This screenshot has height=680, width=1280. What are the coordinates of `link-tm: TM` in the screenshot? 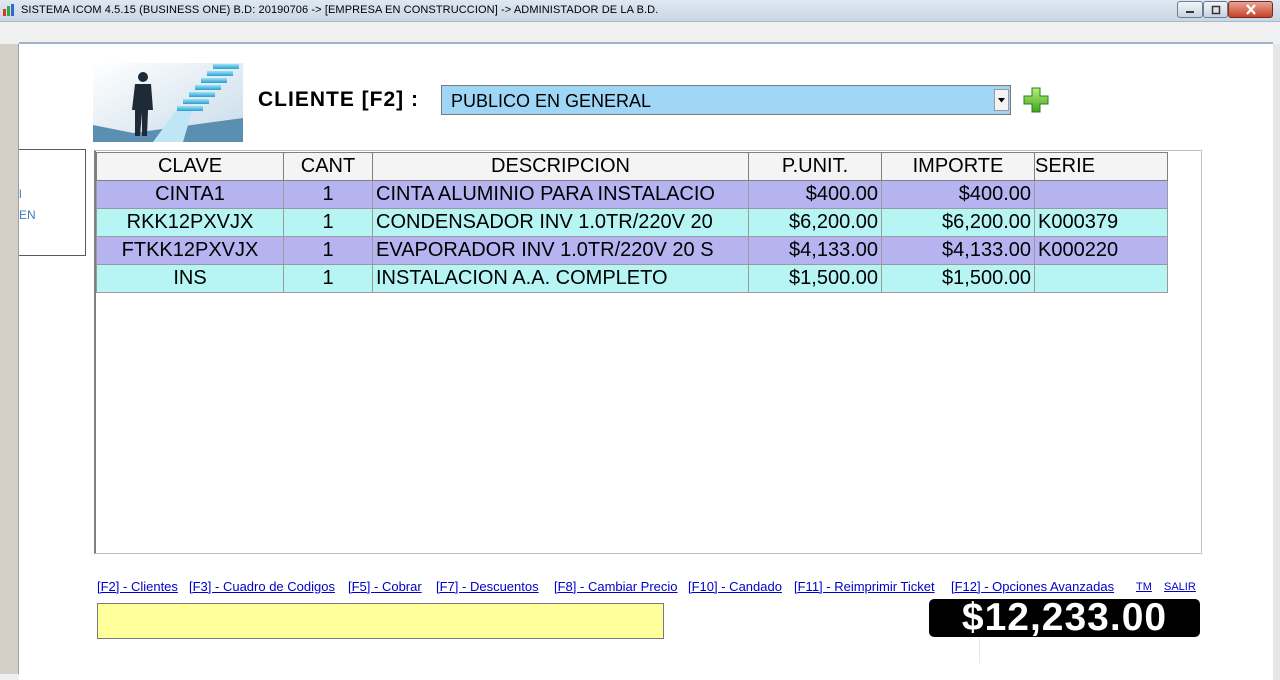 It's located at (1144, 587).